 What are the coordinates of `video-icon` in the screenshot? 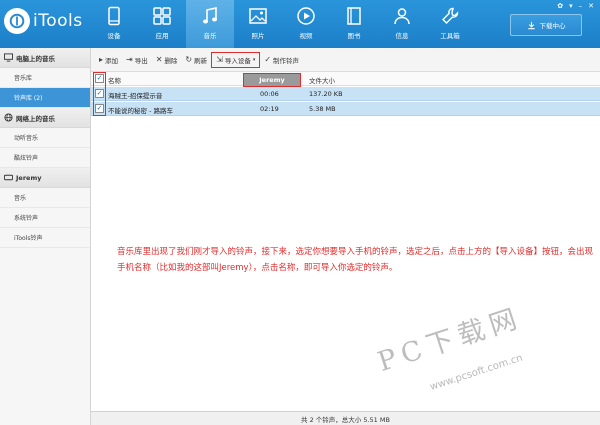 It's located at (306, 16).